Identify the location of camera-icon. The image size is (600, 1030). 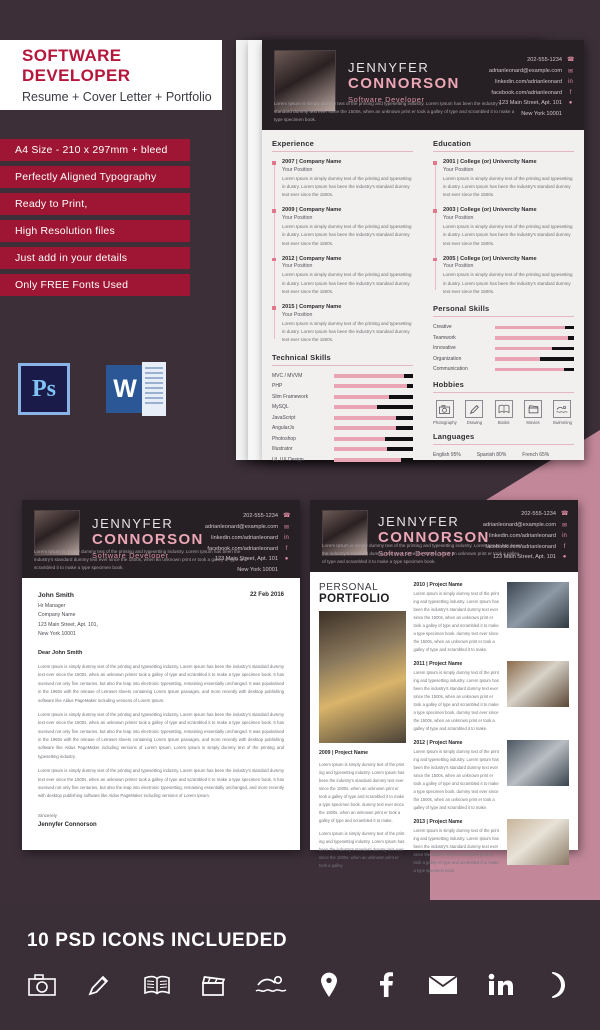
(444, 409).